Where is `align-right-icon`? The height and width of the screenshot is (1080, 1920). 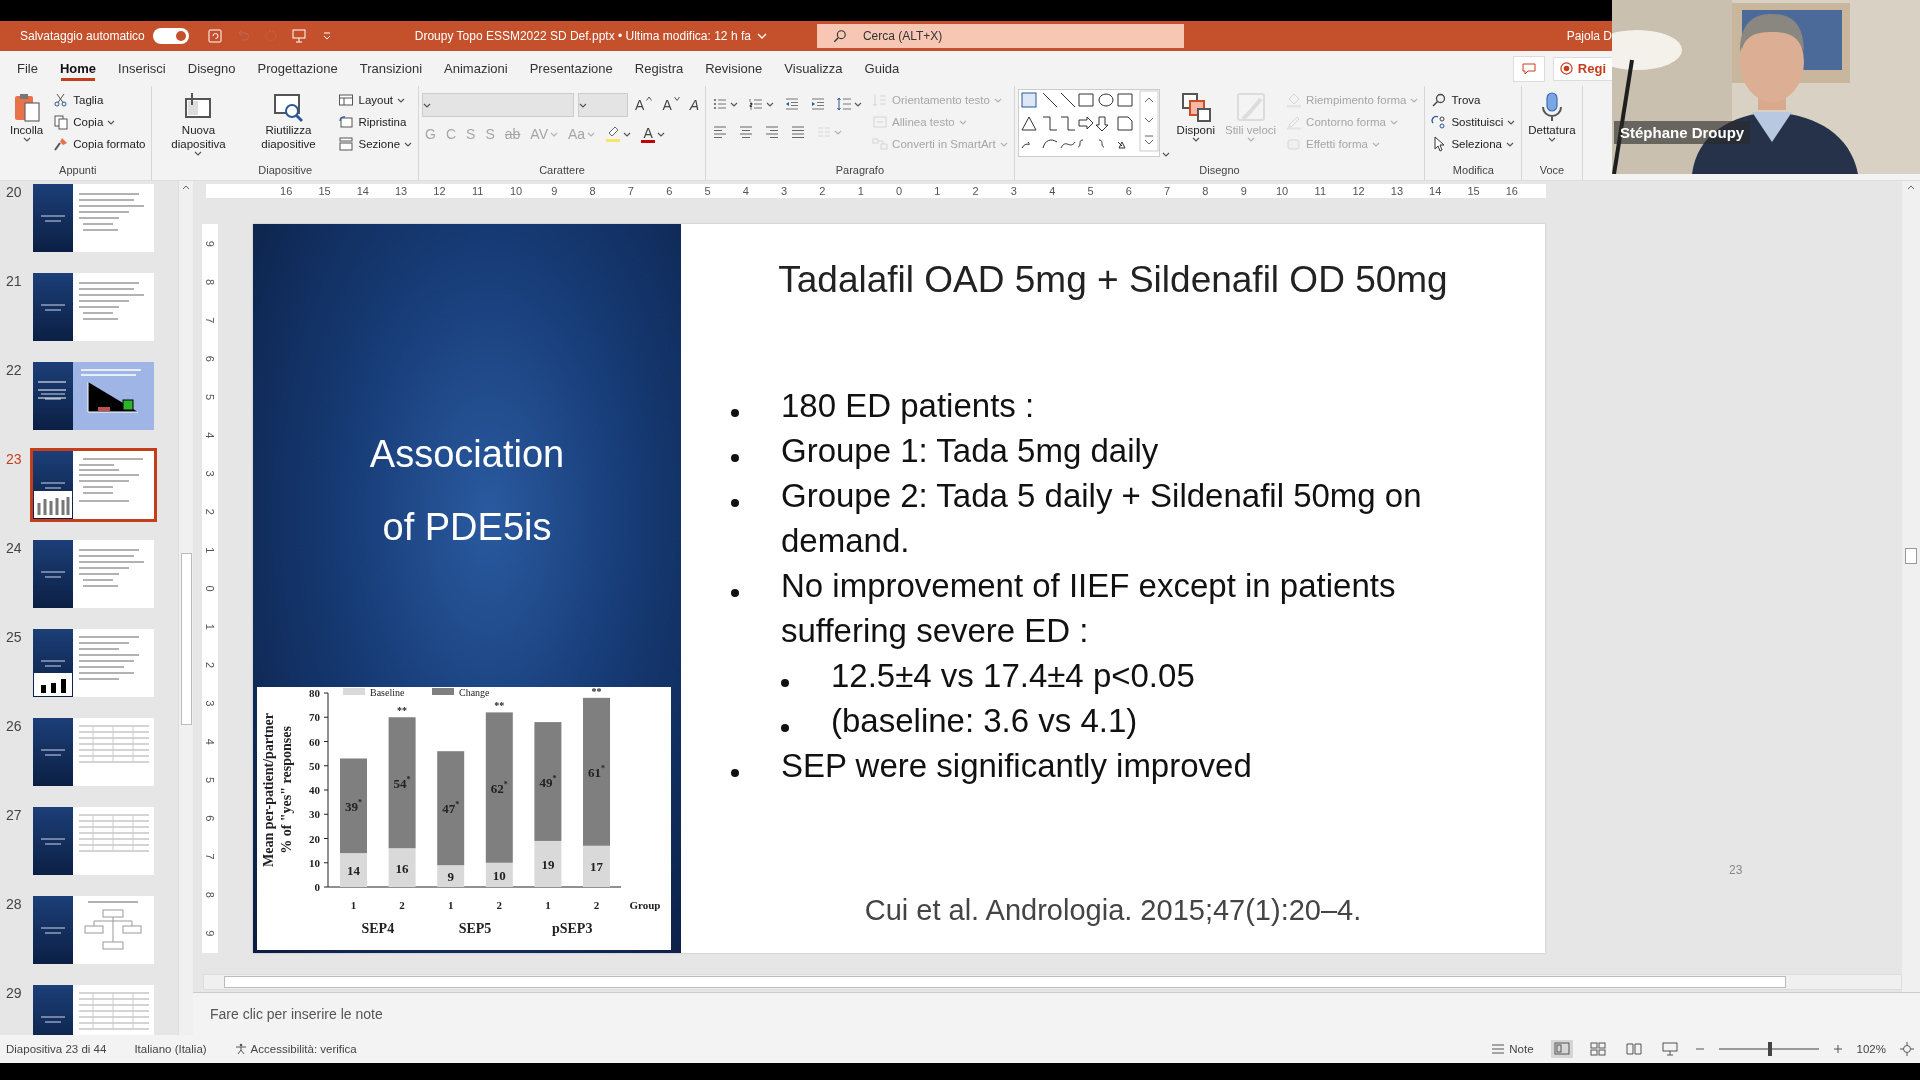 align-right-icon is located at coordinates (772, 132).